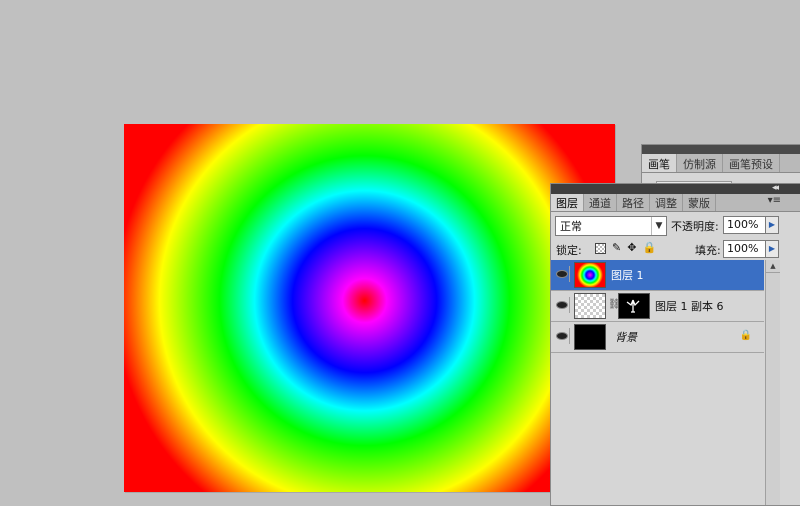 The image size is (800, 506). Describe the element at coordinates (744, 225) in the screenshot. I see `opacity-input: 100%` at that location.